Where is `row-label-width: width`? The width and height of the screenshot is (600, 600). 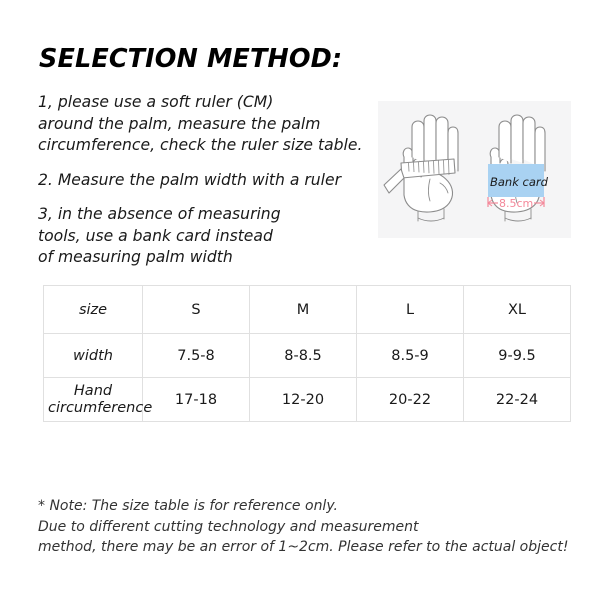
row-label-width: width is located at coordinates (93, 355).